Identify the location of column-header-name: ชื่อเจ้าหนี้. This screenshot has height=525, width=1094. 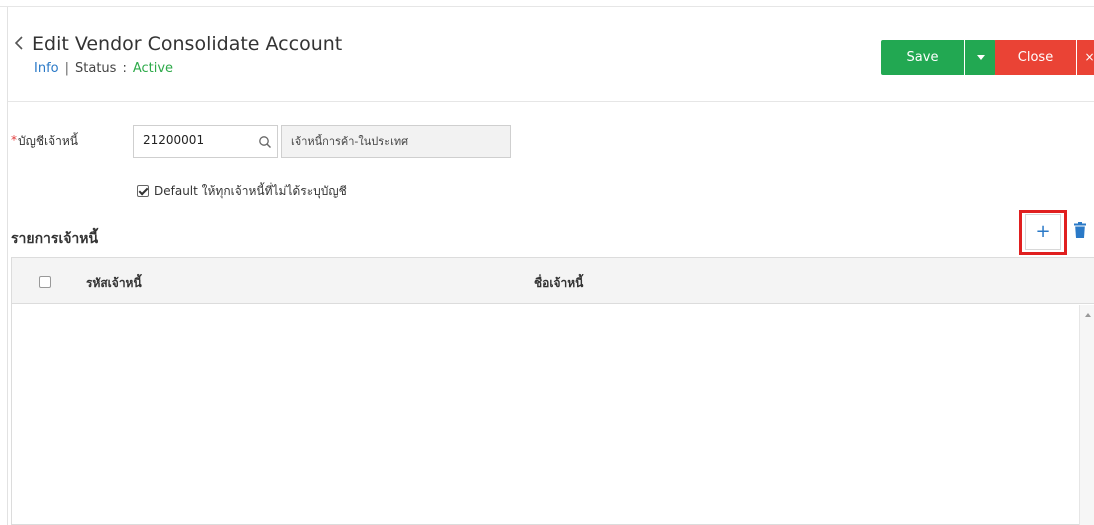
(558, 283).